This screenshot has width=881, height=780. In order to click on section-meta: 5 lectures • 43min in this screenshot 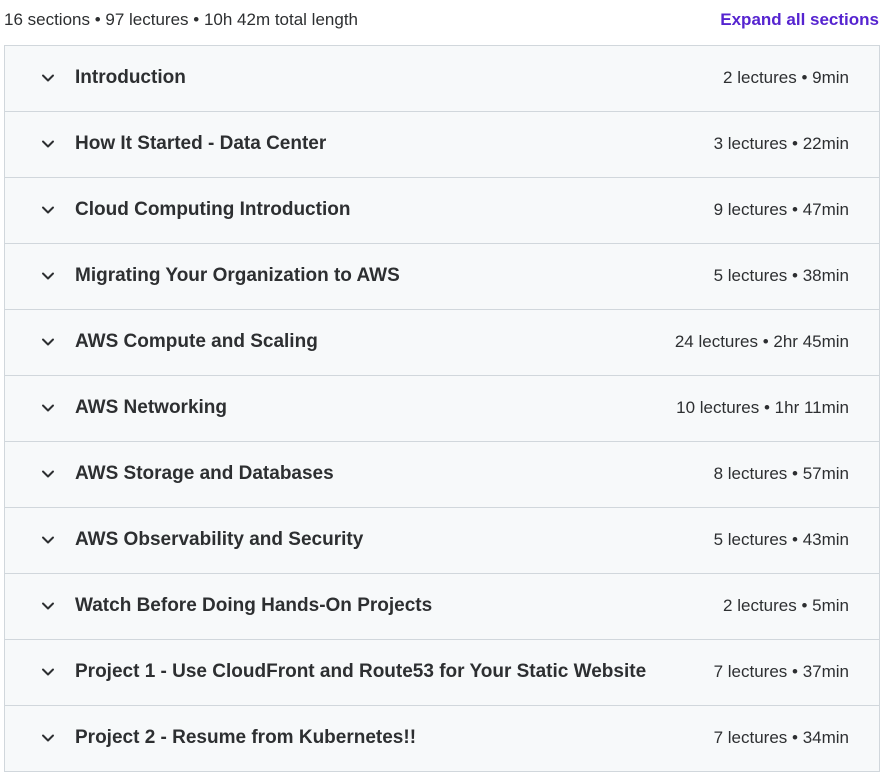, I will do `click(781, 539)`.